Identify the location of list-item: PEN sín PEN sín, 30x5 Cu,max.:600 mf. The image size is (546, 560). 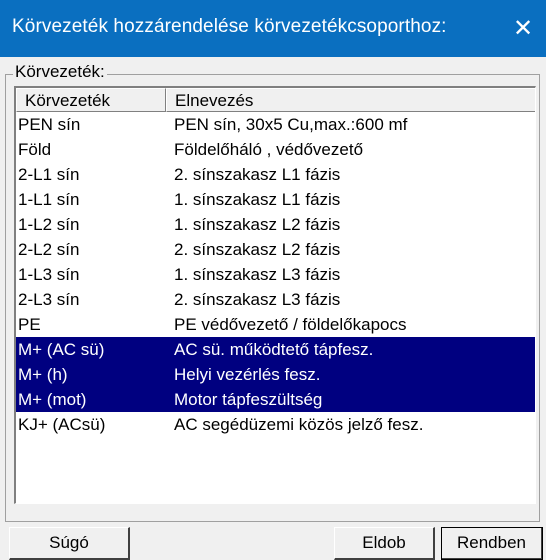
(275, 124).